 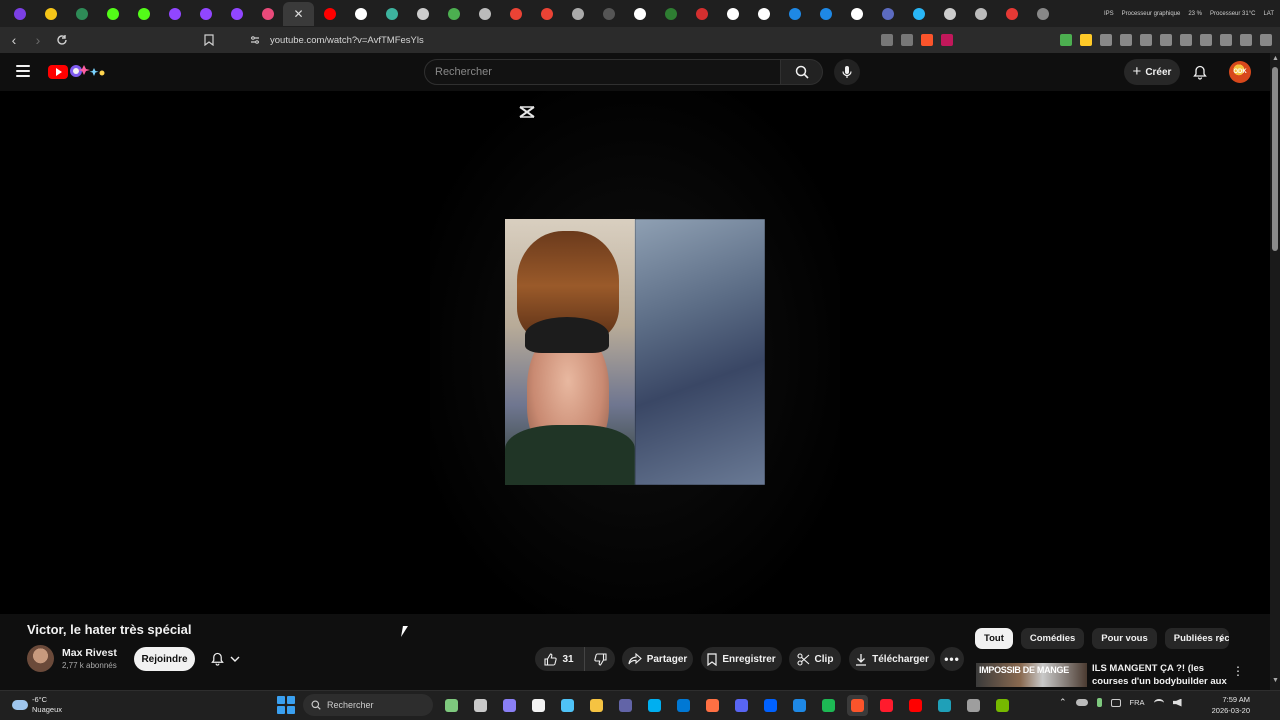 I want to click on app-bluestacks-button, so click(x=799, y=705).